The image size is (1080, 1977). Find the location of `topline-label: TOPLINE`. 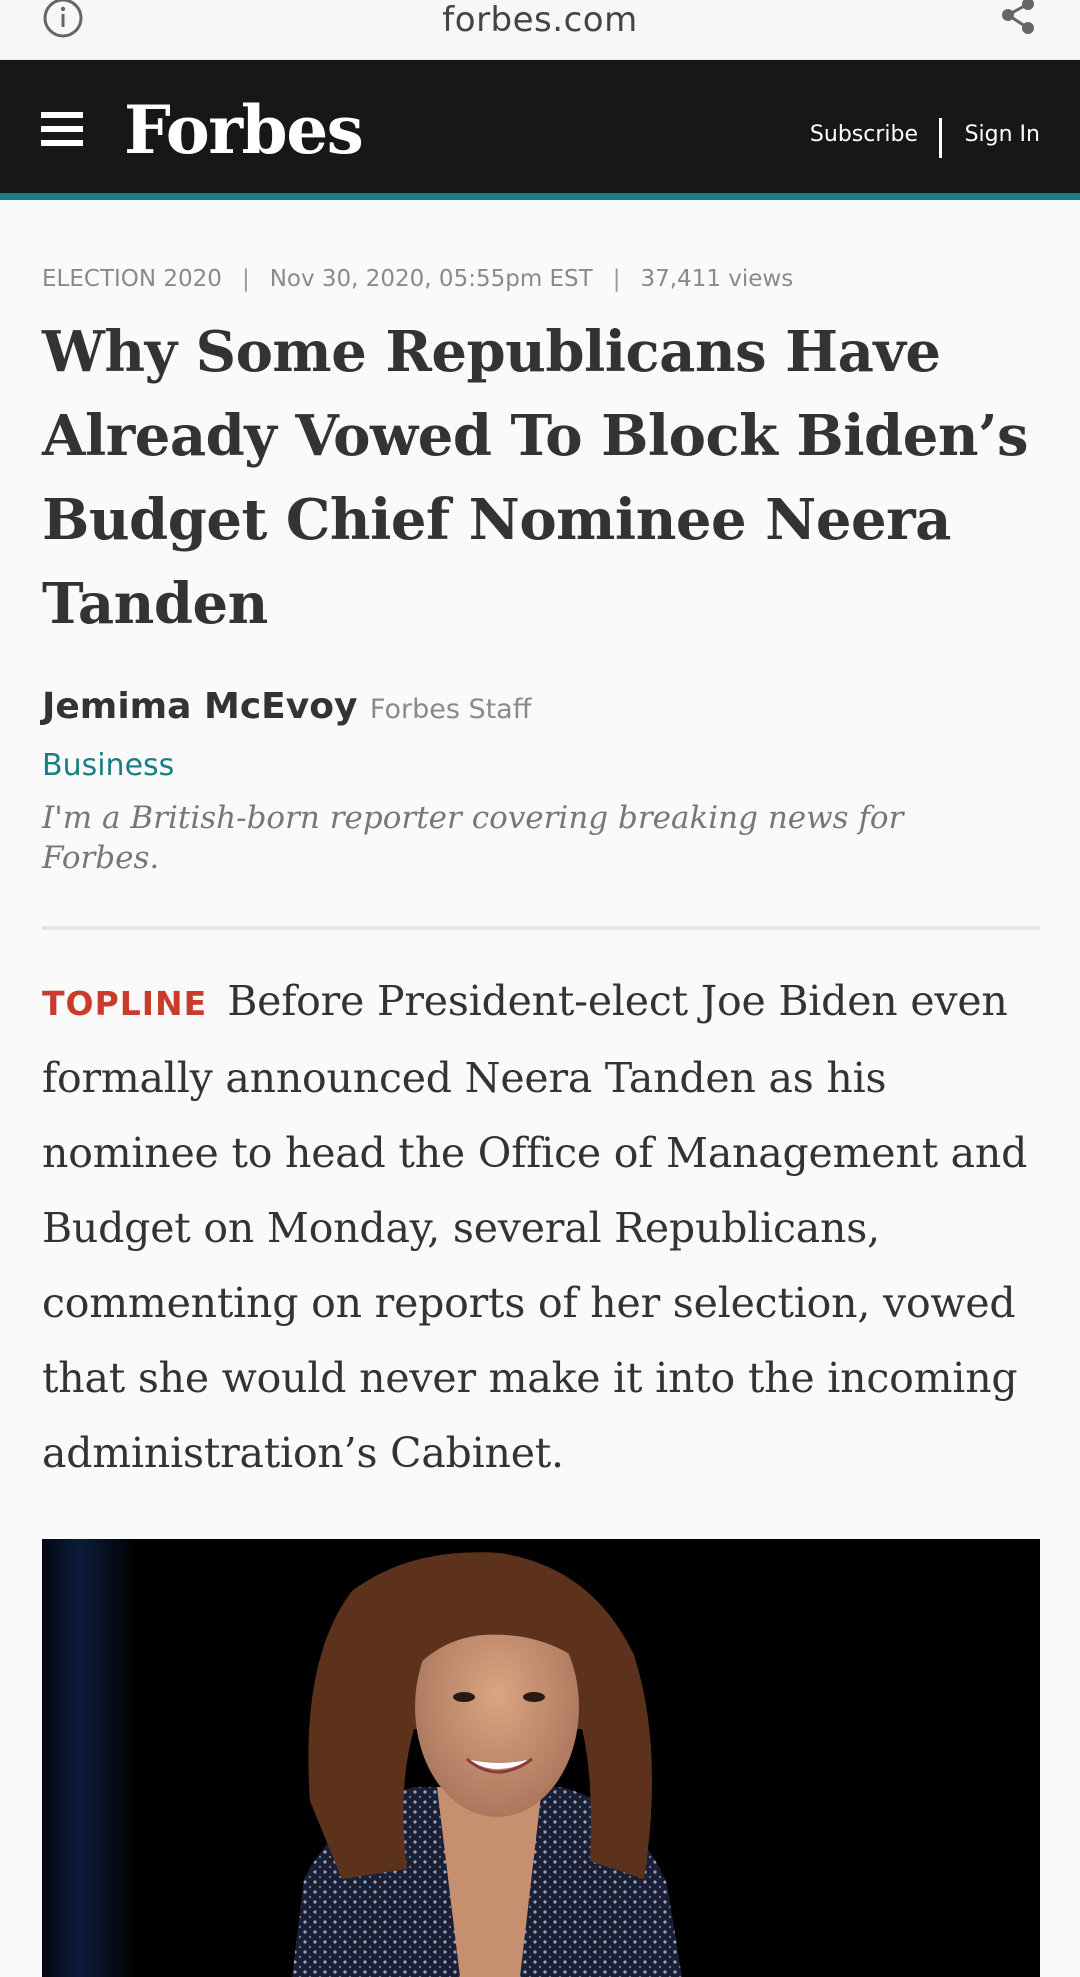

topline-label: TOPLINE is located at coordinates (125, 1003).